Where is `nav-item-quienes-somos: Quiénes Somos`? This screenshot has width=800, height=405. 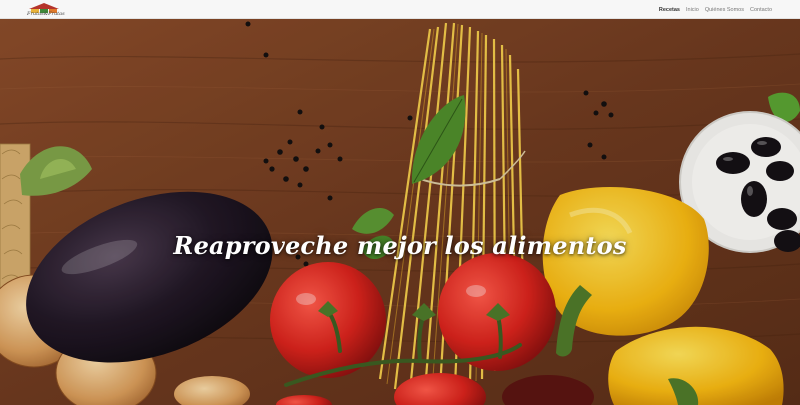 nav-item-quienes-somos: Quiénes Somos is located at coordinates (724, 10).